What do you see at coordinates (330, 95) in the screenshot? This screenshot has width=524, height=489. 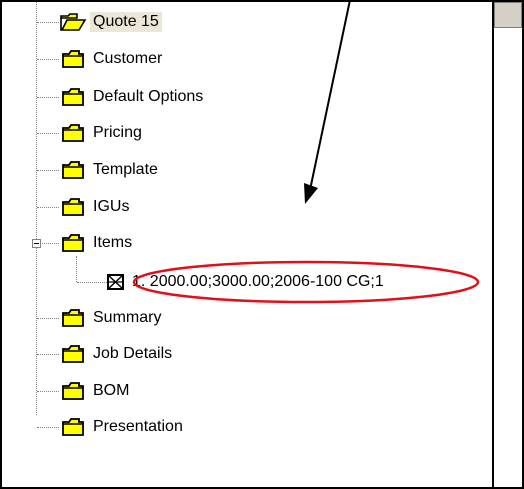 I see `annotation-arrow` at bounding box center [330, 95].